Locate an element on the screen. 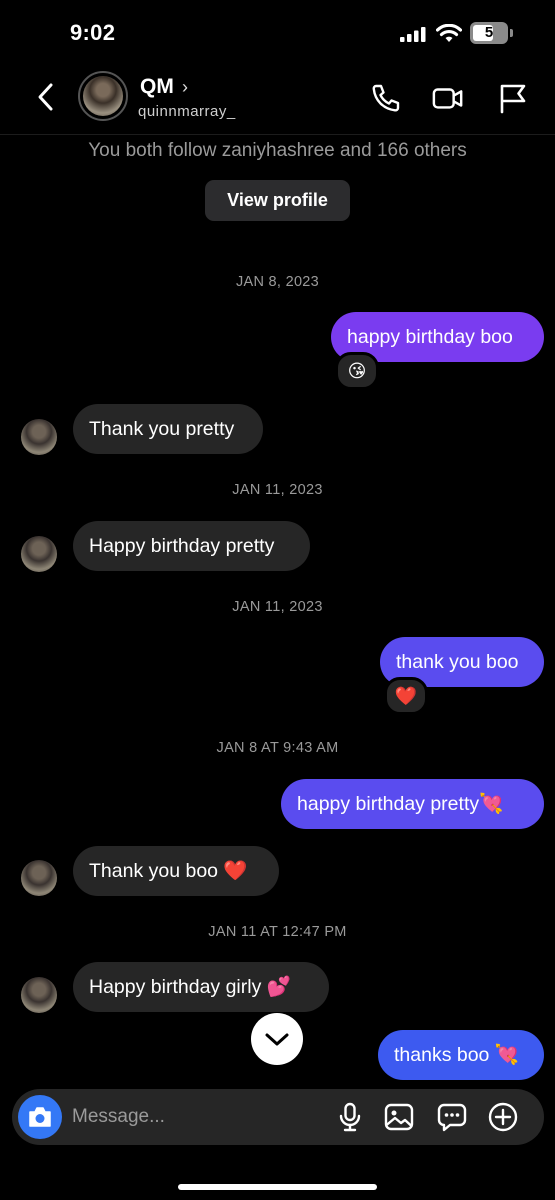  camera-icon is located at coordinates (40, 1117).